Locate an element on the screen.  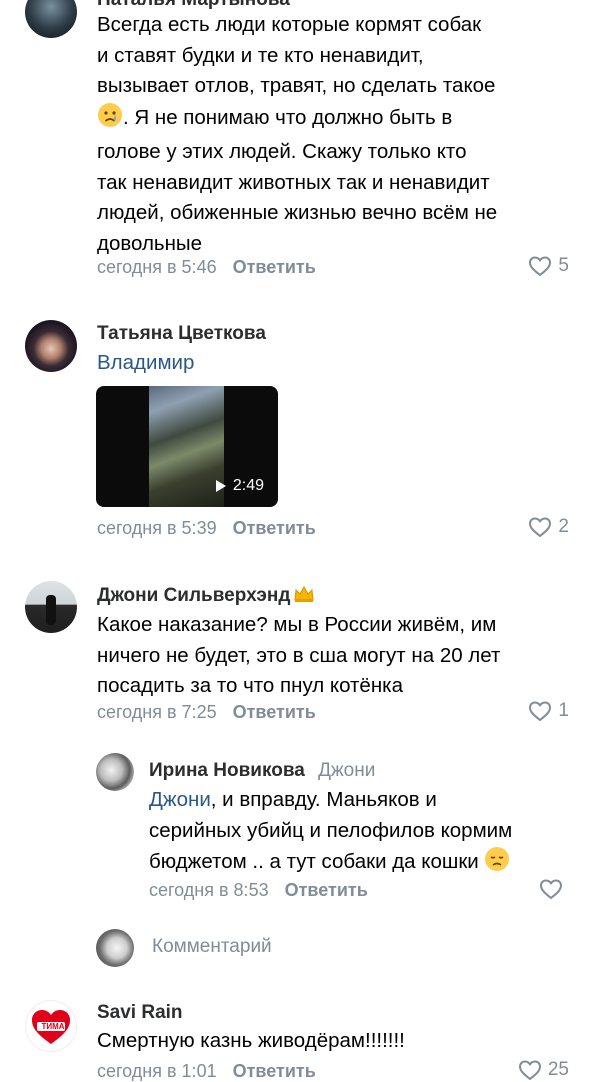
comment-text: Смертную казнь живодёрам!!!!!!! is located at coordinates (251, 1041).